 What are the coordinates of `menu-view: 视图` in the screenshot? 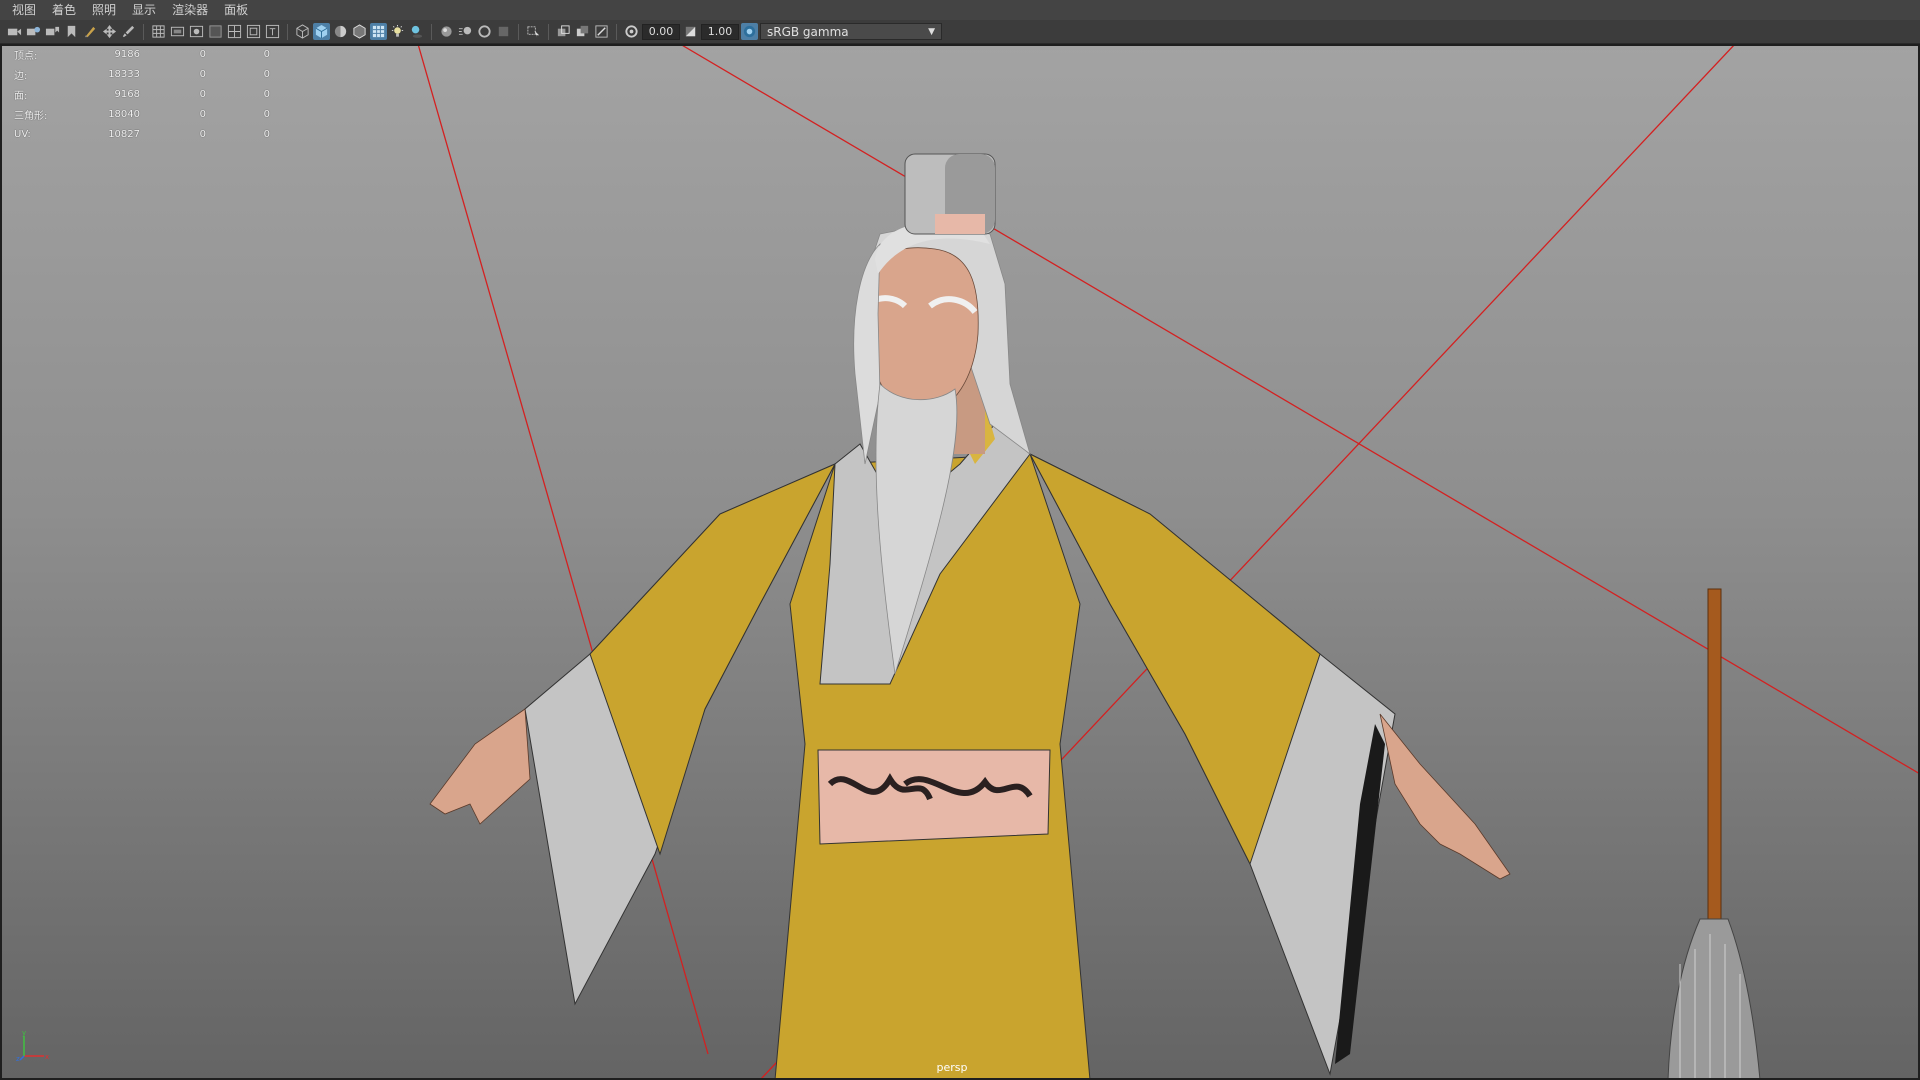 It's located at (24, 10).